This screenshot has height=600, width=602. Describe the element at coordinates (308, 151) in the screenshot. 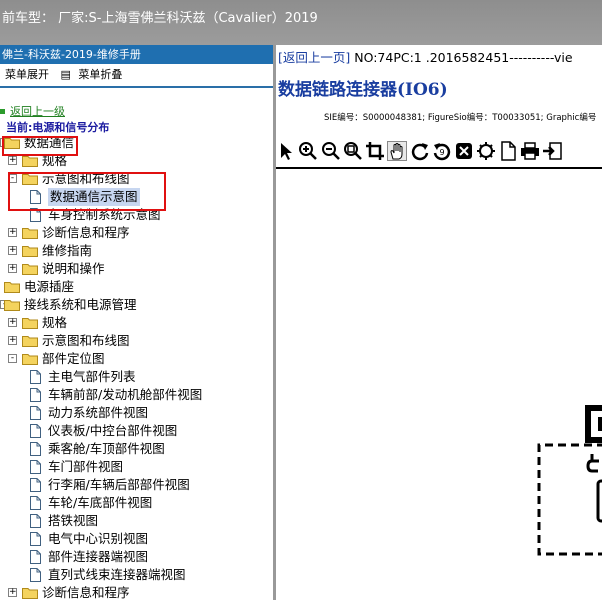

I see `zoom-in-icon` at that location.